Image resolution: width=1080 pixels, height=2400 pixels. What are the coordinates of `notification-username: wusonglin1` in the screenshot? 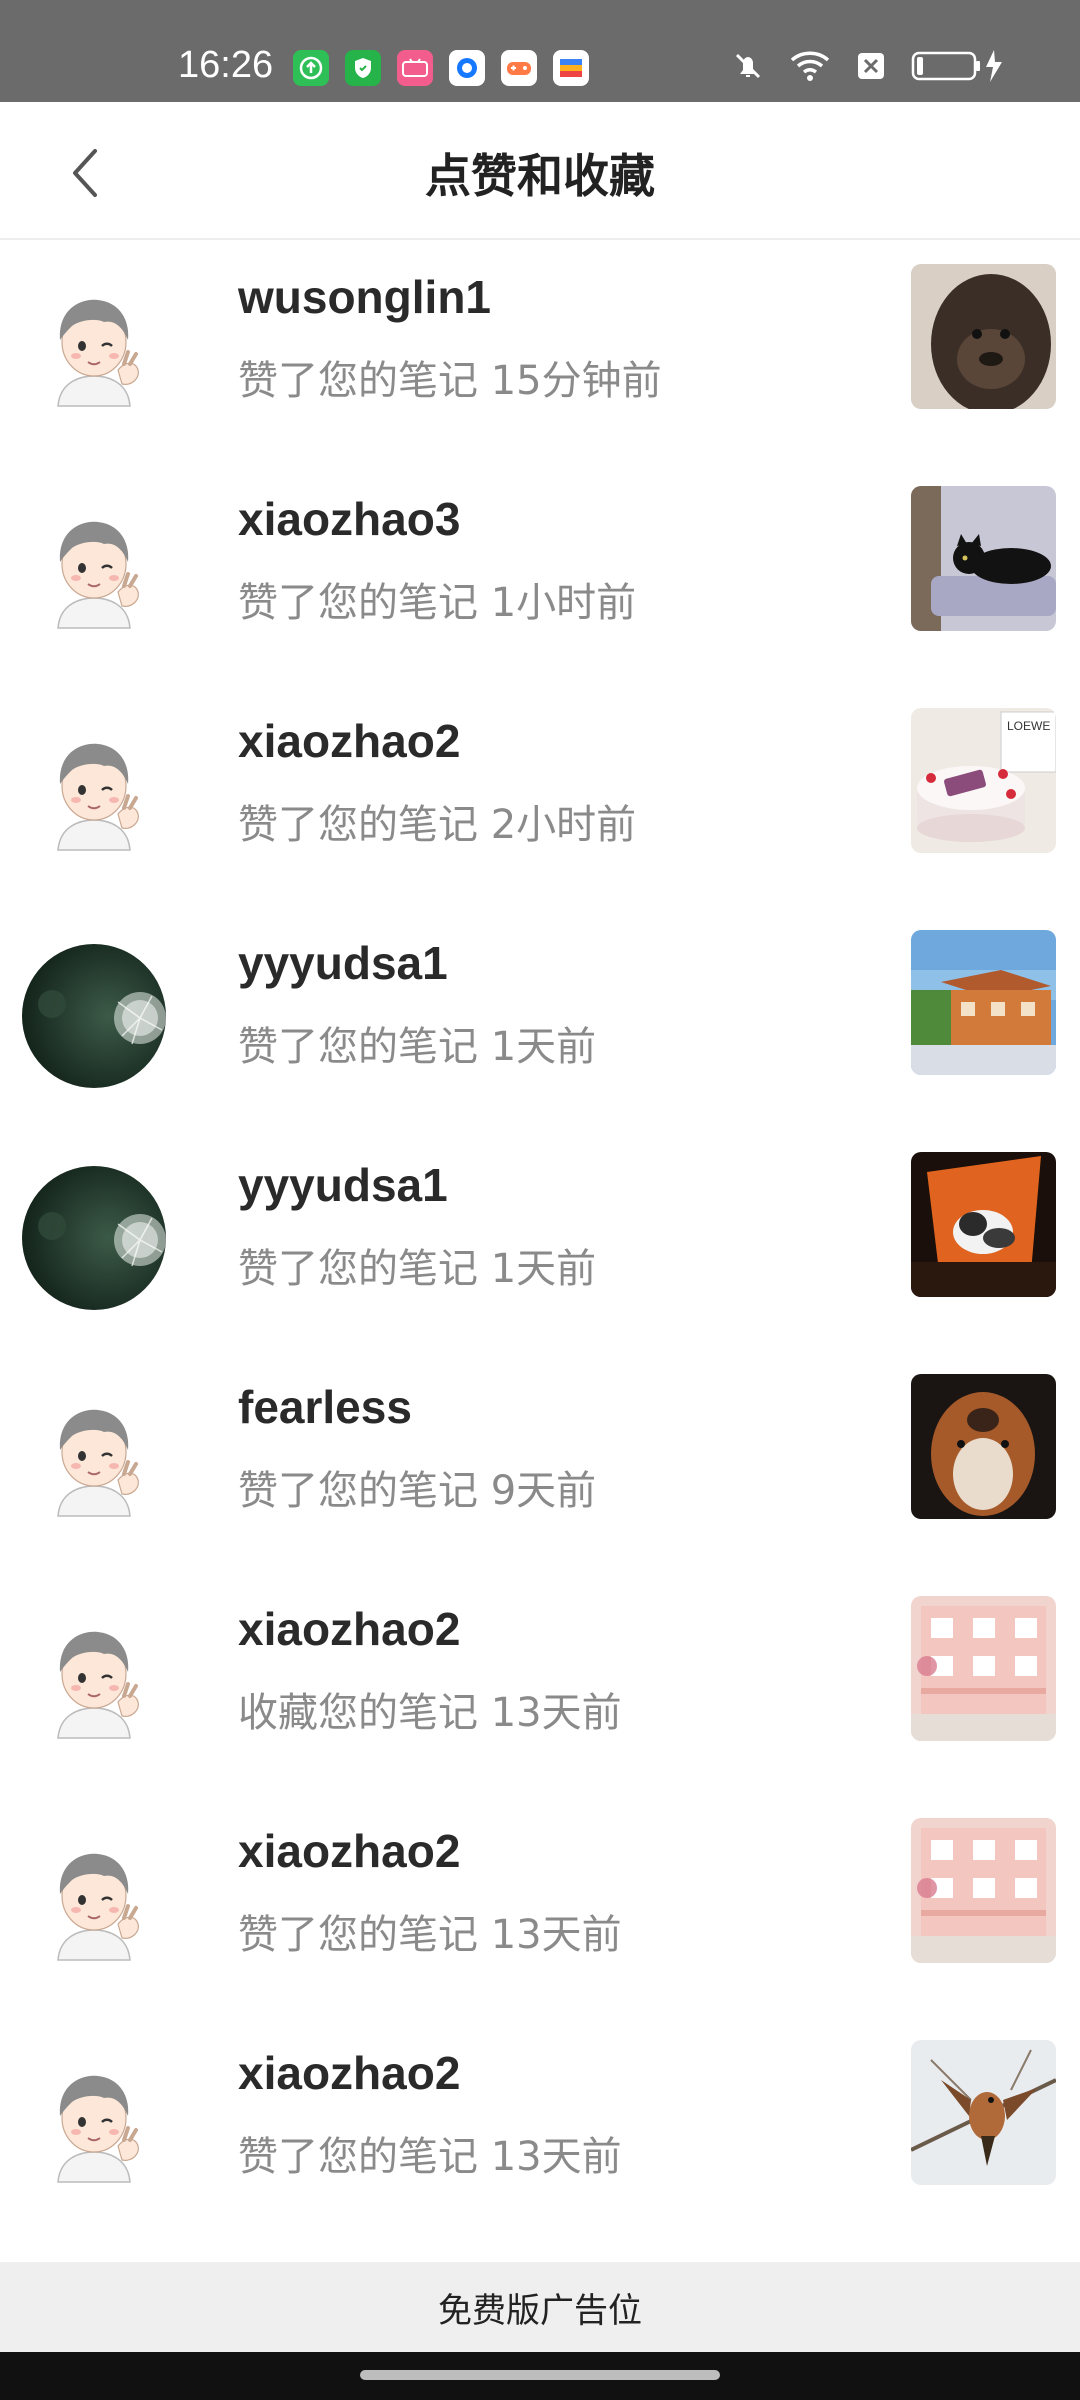 It's located at (364, 297).